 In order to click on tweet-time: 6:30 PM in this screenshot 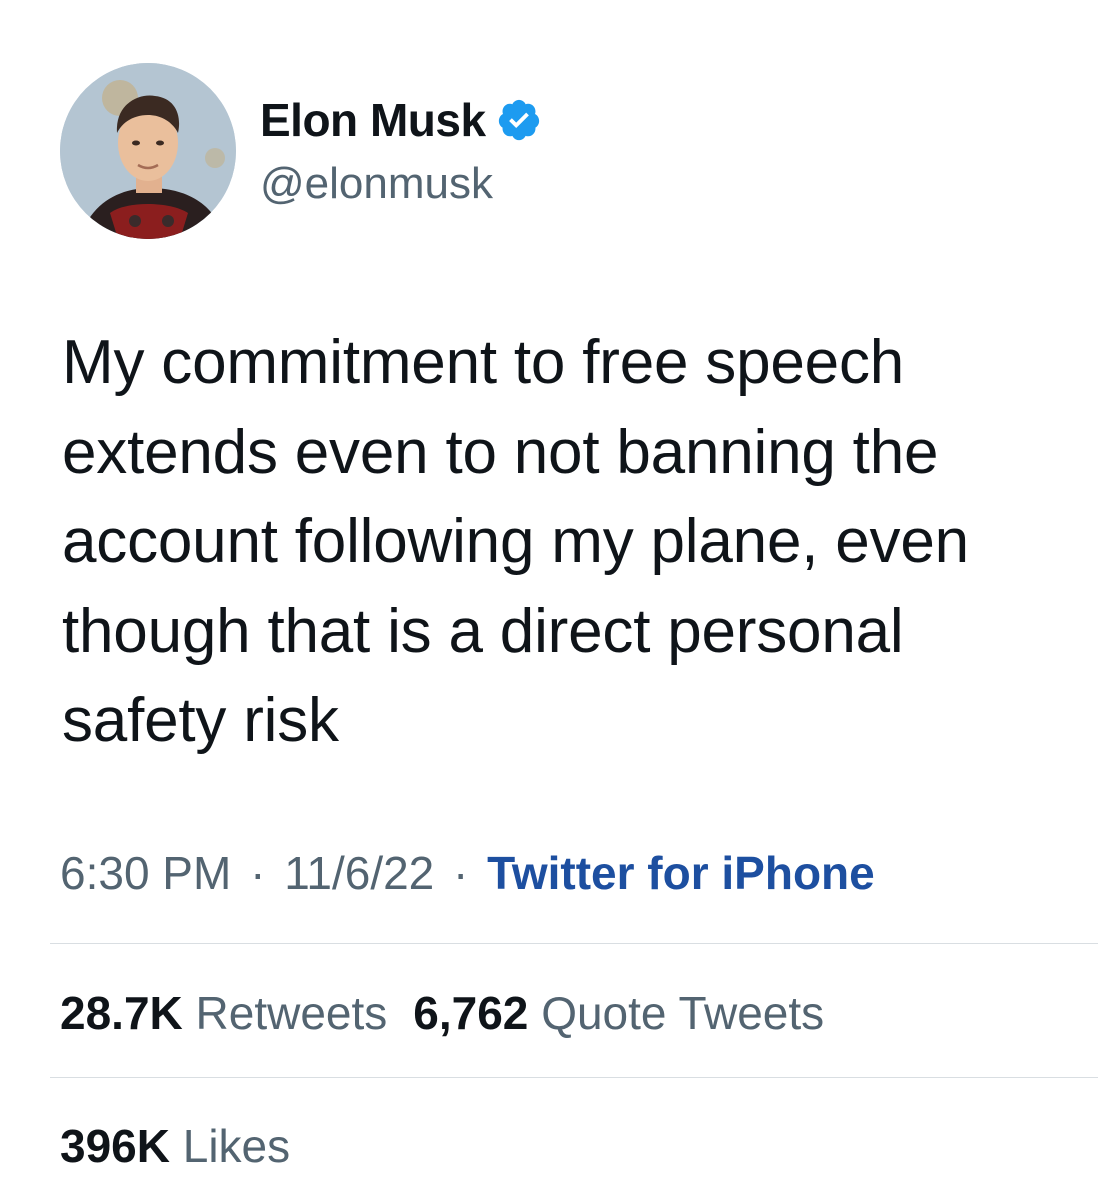, I will do `click(145, 873)`.